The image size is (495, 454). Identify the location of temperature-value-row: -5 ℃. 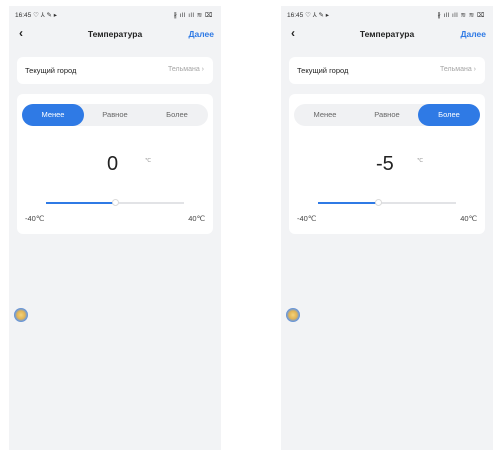
(387, 164).